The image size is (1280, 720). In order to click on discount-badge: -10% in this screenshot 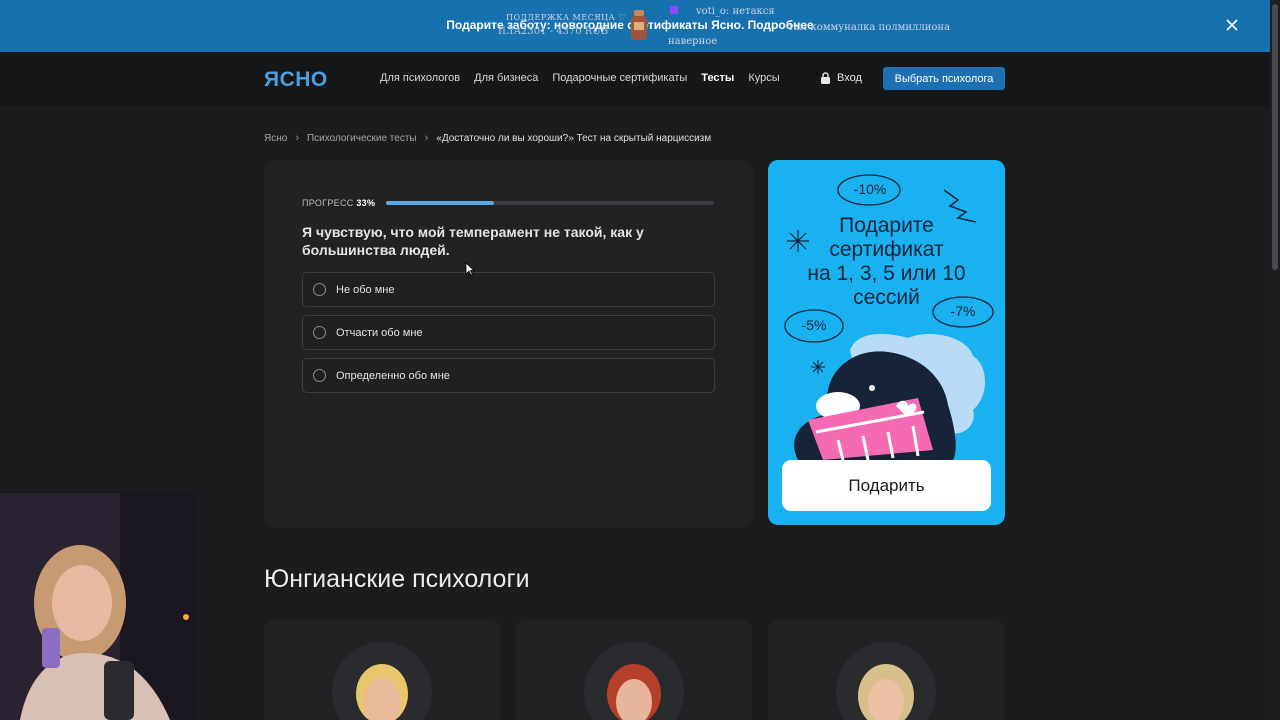, I will do `click(870, 189)`.